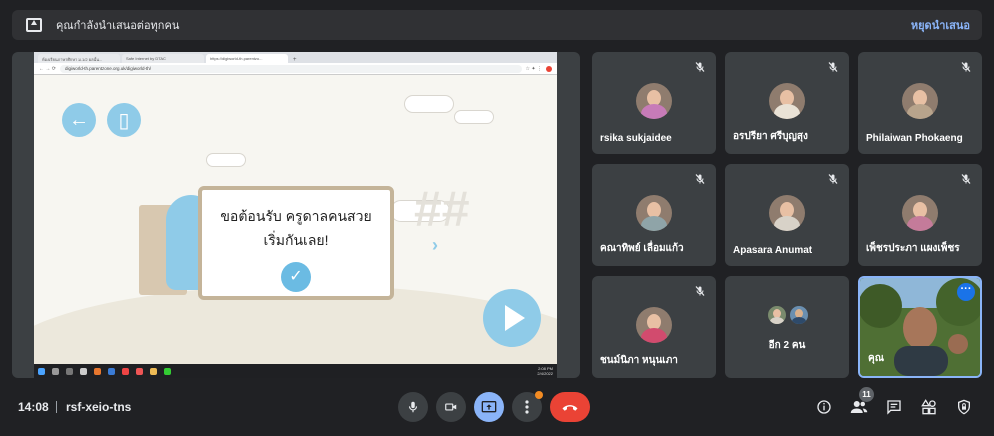 The width and height of the screenshot is (994, 436). I want to click on participant-name: Philaiwan Phokaeng, so click(914, 138).